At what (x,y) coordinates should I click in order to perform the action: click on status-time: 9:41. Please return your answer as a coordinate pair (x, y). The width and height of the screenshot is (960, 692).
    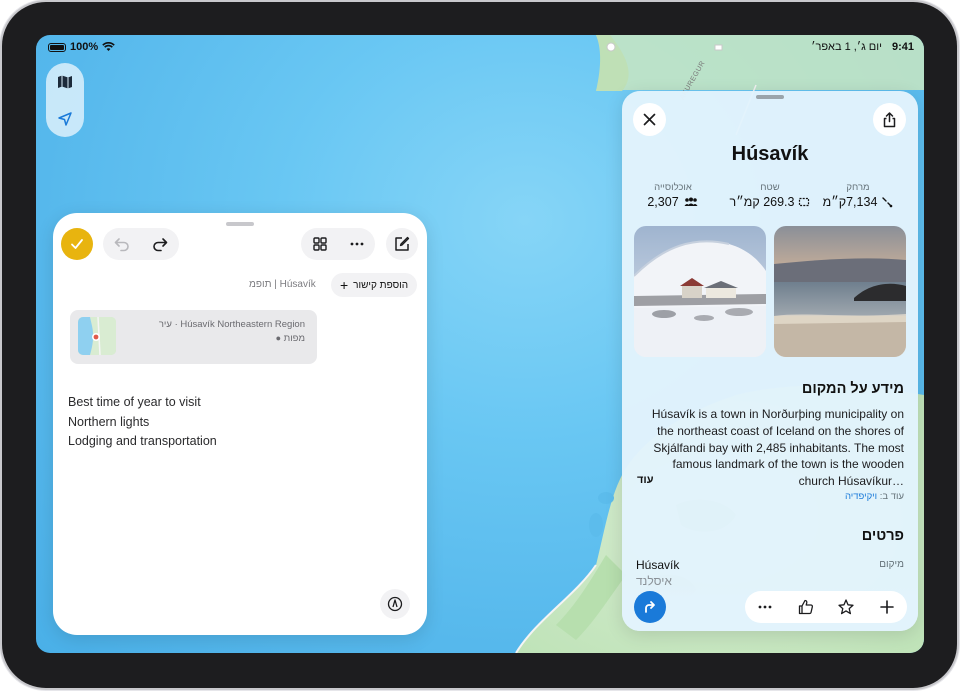
    Looking at the image, I should click on (902, 47).